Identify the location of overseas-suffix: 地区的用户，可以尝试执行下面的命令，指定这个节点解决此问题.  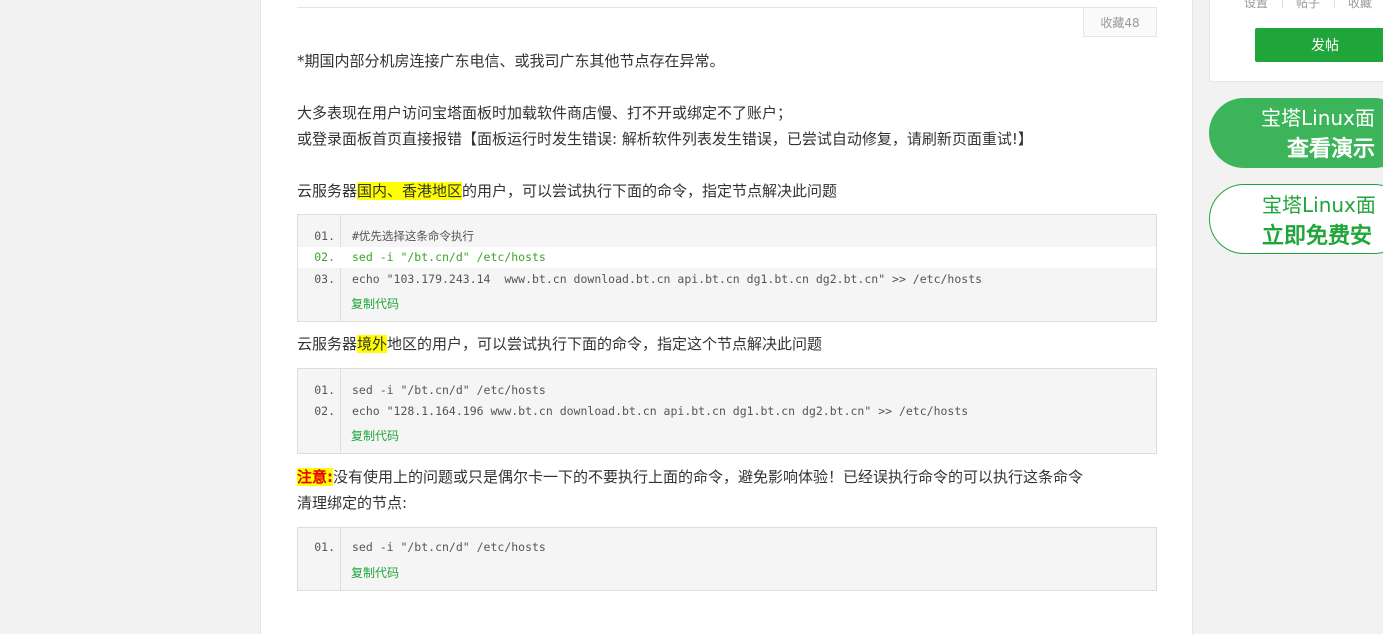
(605, 344).